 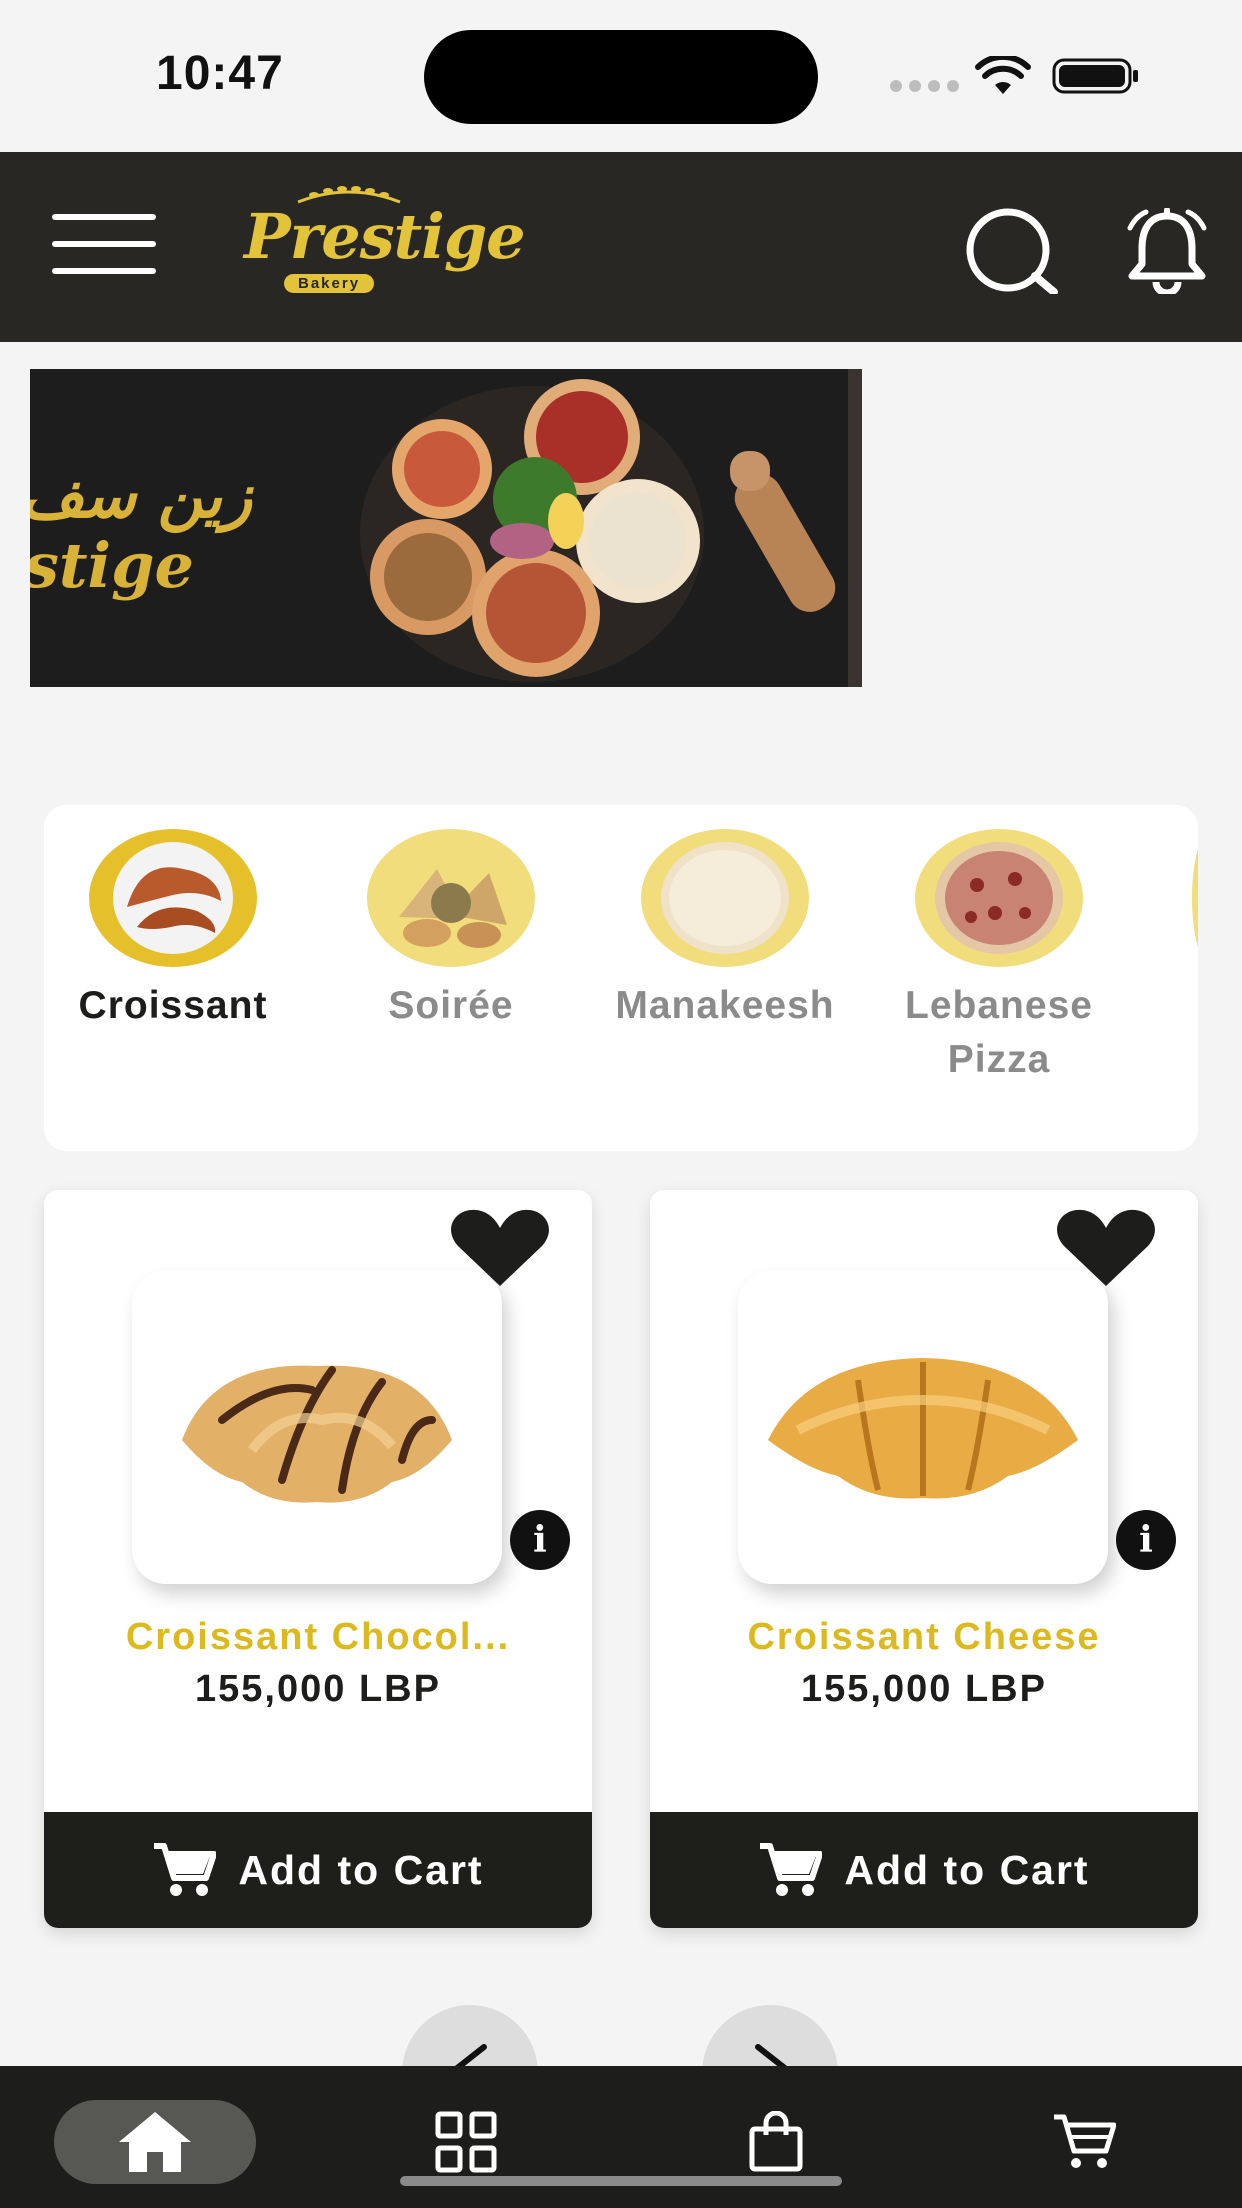 I want to click on dynamic-island, so click(x=621, y=77).